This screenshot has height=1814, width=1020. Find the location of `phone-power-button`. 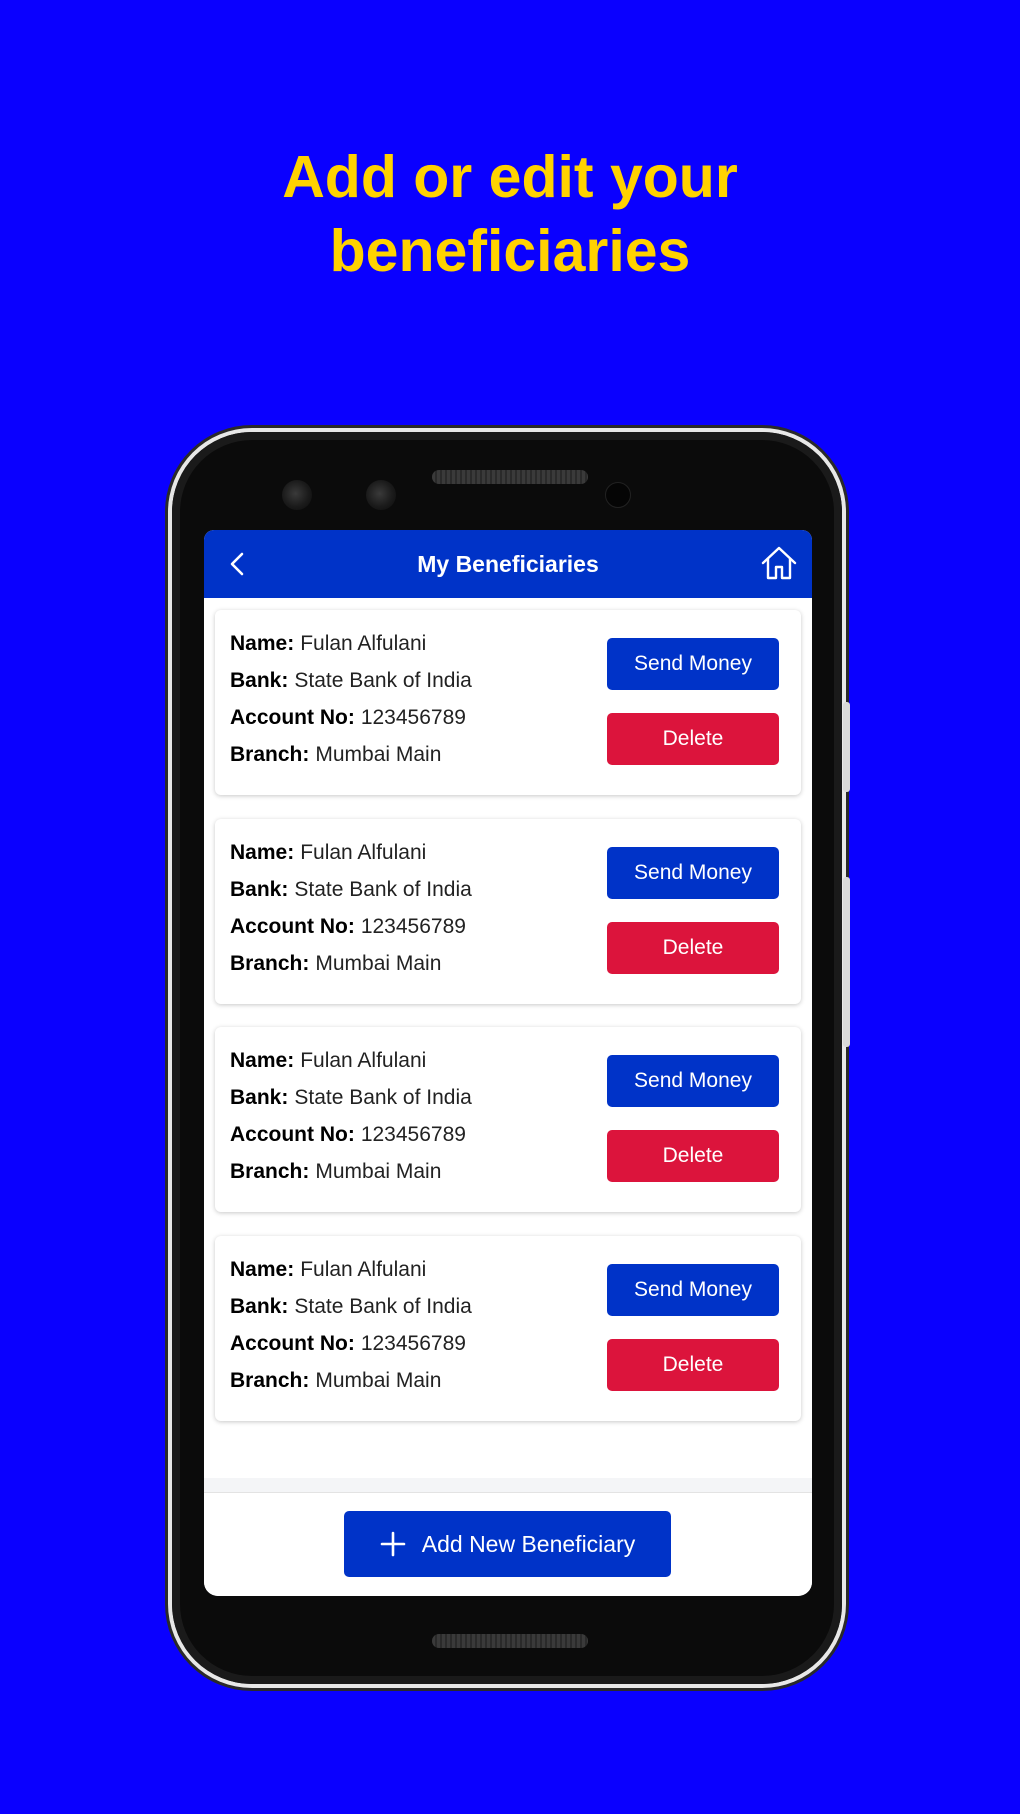

phone-power-button is located at coordinates (846, 747).